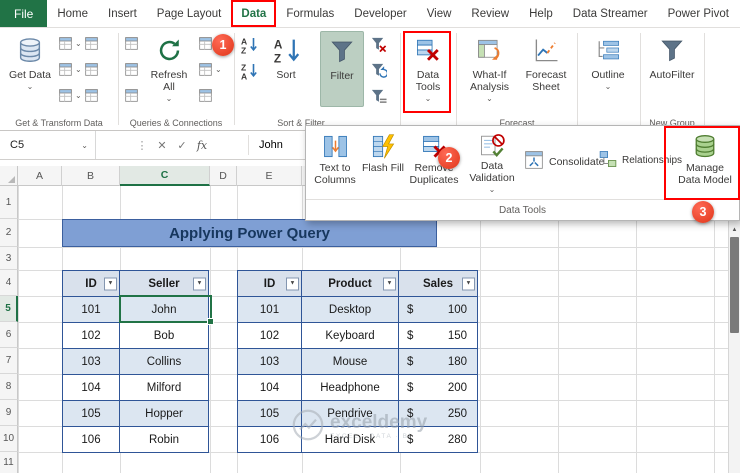 This screenshot has height=473, width=740. What do you see at coordinates (91, 413) in the screenshot?
I see `cell: 105` at bounding box center [91, 413].